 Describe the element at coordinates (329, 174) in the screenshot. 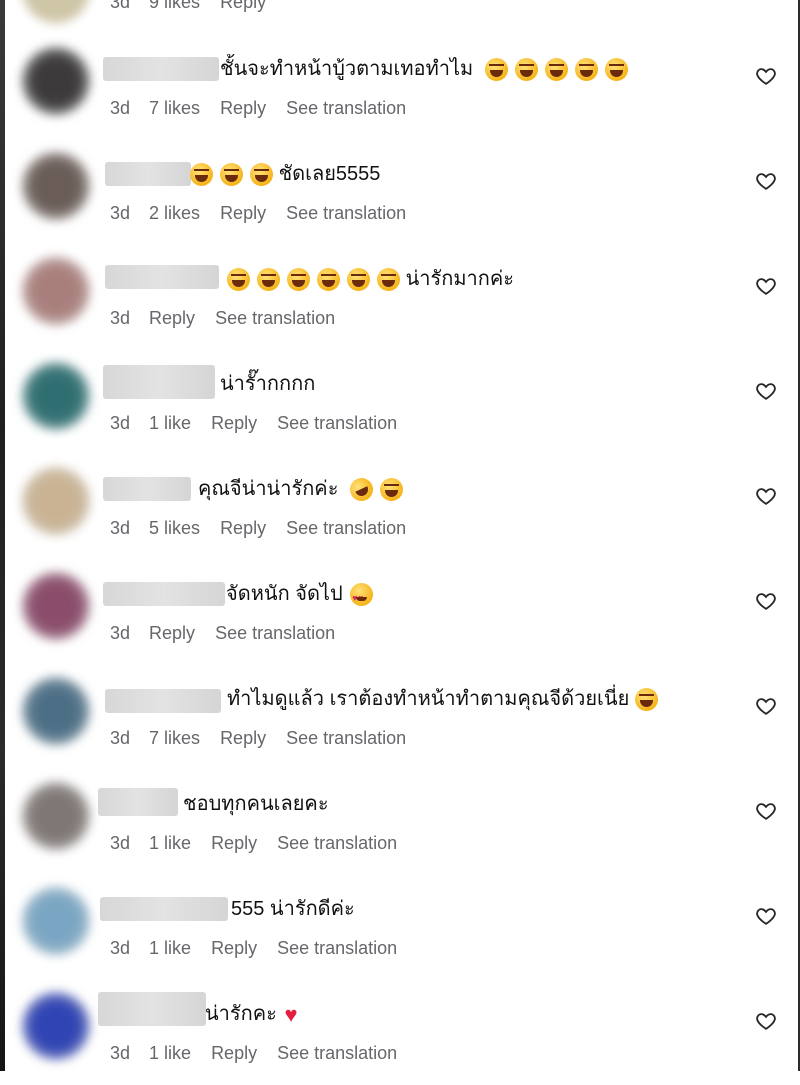

I see `comment-body: ชัดเลย5555` at that location.